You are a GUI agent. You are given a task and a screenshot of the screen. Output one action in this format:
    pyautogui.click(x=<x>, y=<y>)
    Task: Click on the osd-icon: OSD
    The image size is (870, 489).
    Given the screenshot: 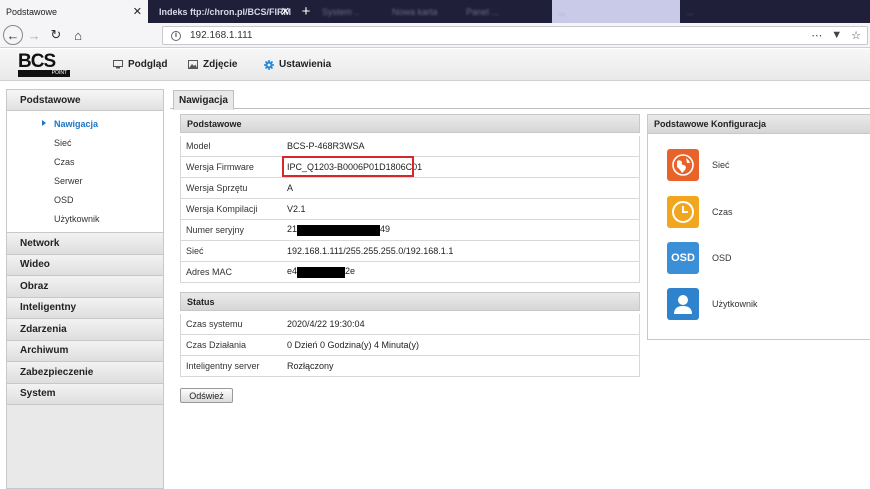 What is the action you would take?
    pyautogui.click(x=683, y=258)
    